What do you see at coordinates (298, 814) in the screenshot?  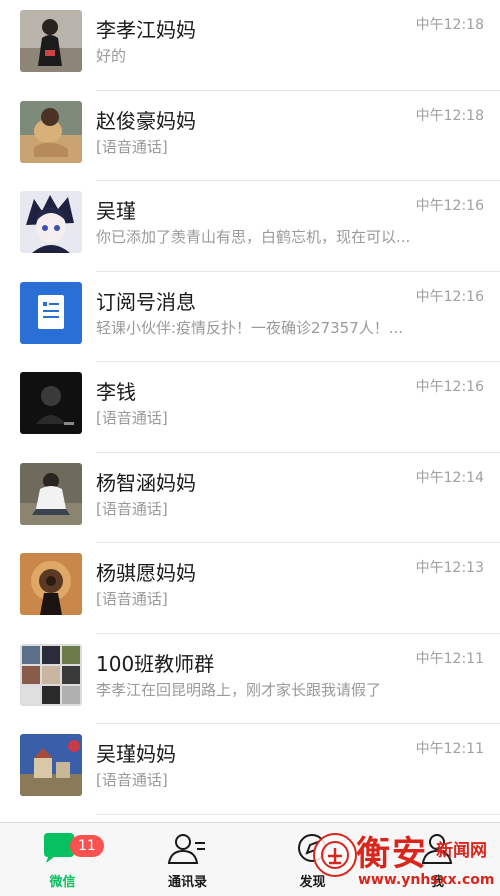 I see `divider` at bounding box center [298, 814].